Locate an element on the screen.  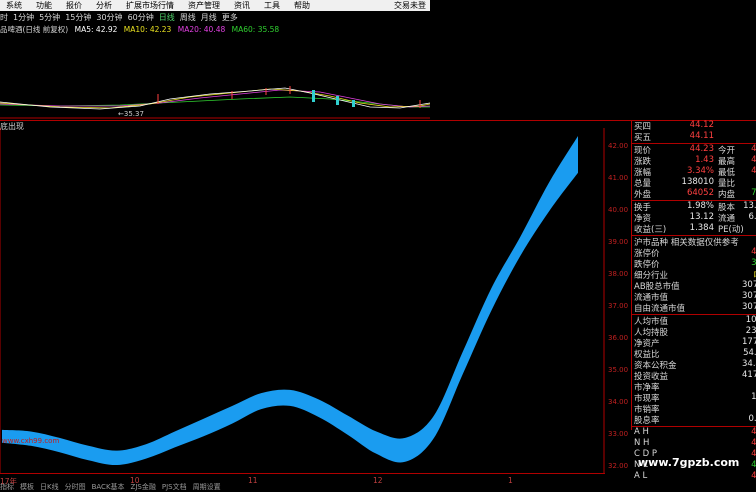
period-tab: 时 is located at coordinates (4, 17).